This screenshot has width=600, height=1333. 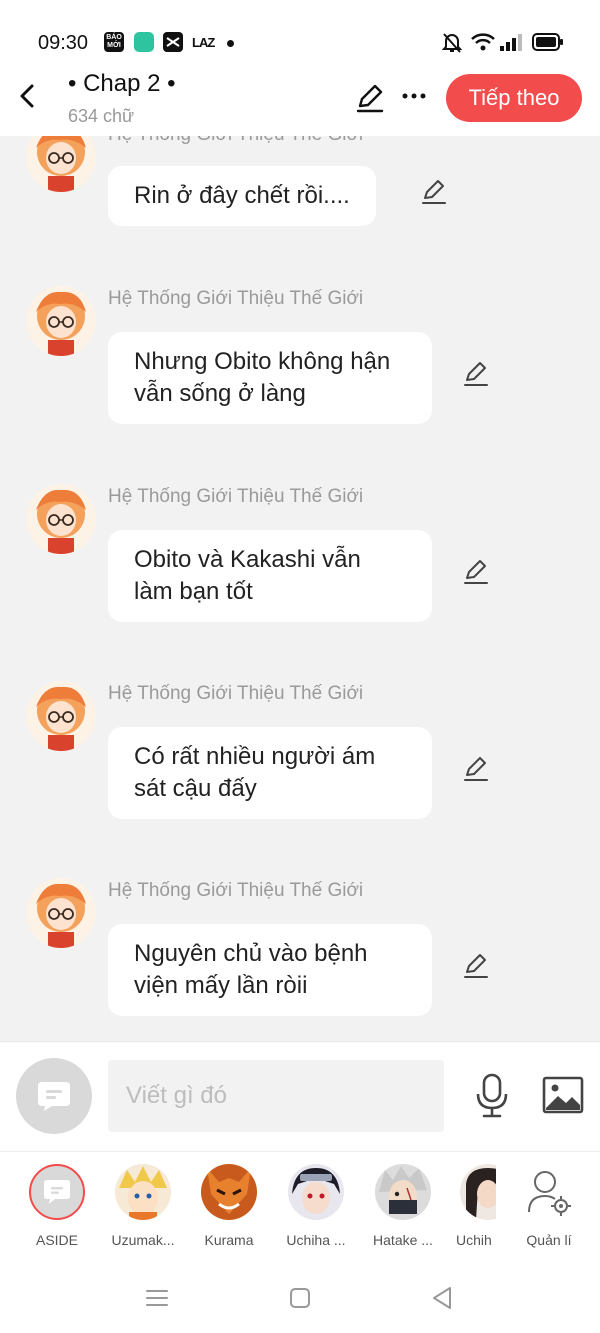 I want to click on character-uchiha-2: Uchih, so click(x=474, y=1206).